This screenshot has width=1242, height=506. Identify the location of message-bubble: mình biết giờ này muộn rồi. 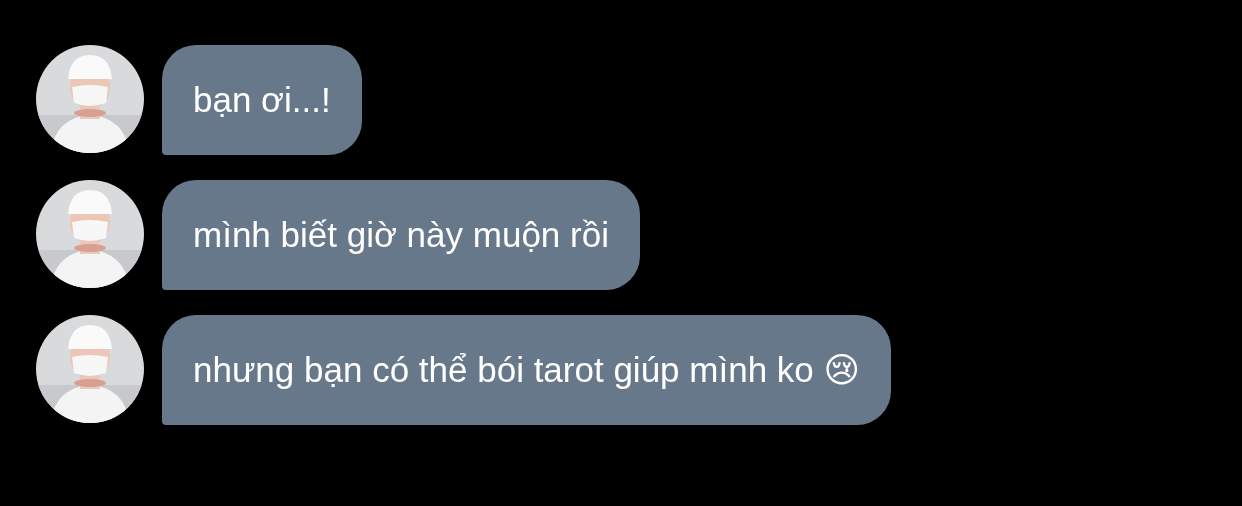
(401, 235).